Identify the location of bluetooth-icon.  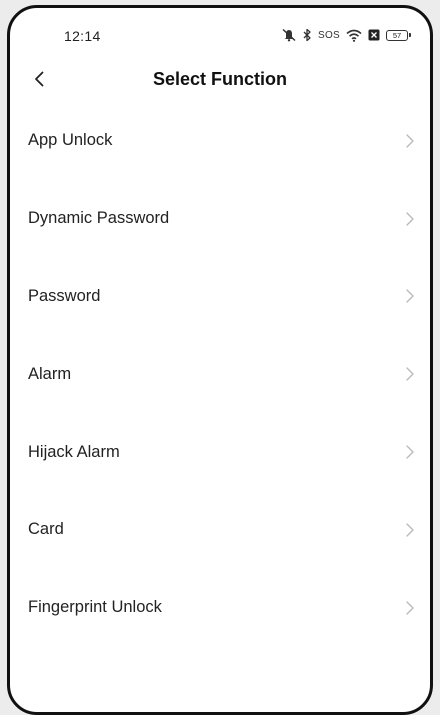
(307, 35).